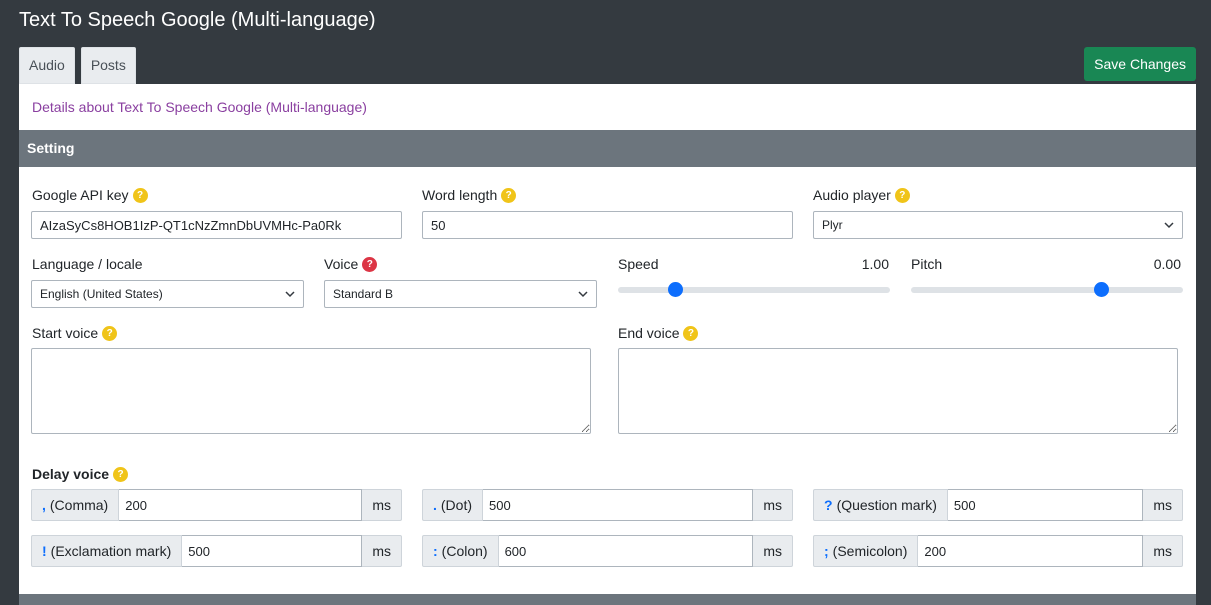  Describe the element at coordinates (311, 391) in the screenshot. I see `start-voice-textarea` at that location.